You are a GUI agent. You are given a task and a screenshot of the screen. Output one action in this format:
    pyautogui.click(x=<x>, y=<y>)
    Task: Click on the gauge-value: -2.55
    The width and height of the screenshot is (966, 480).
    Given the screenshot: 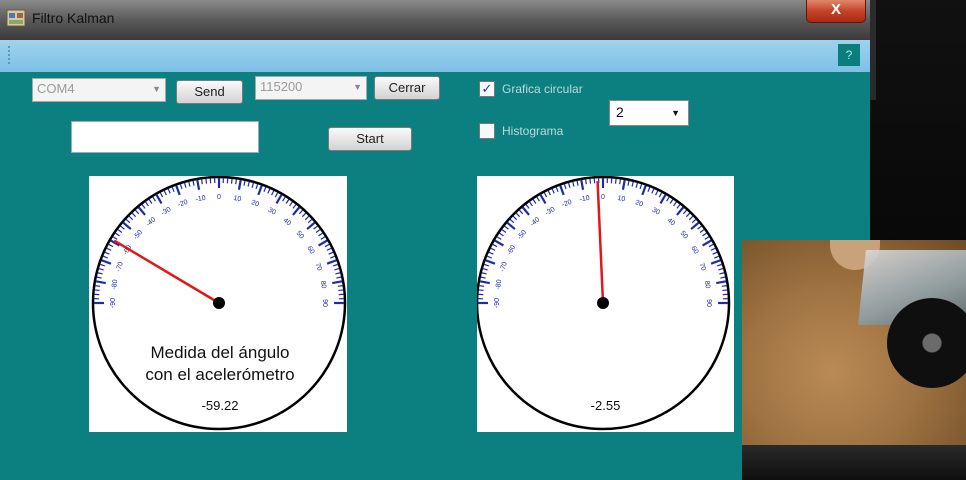 What is the action you would take?
    pyautogui.click(x=605, y=405)
    